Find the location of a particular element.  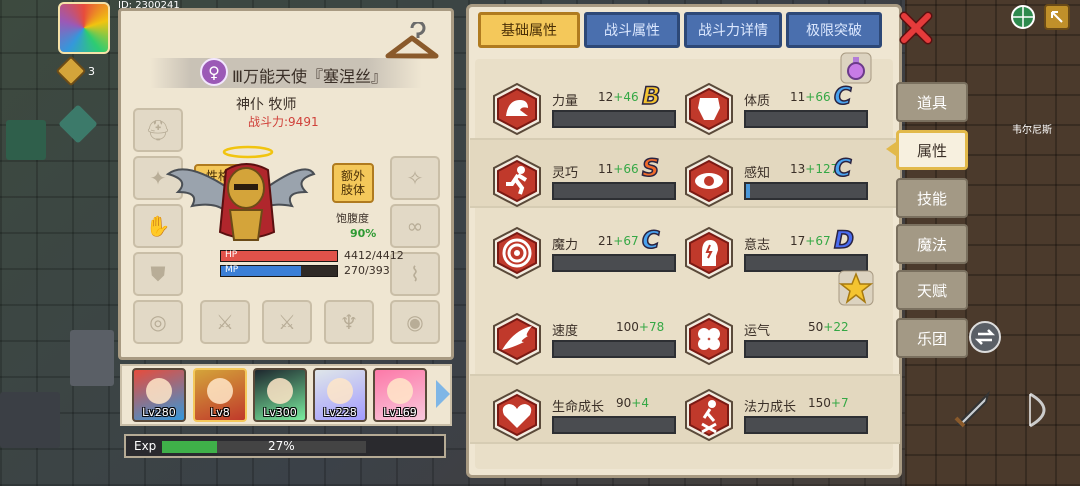

body-torso-icon is located at coordinates (709, 109).